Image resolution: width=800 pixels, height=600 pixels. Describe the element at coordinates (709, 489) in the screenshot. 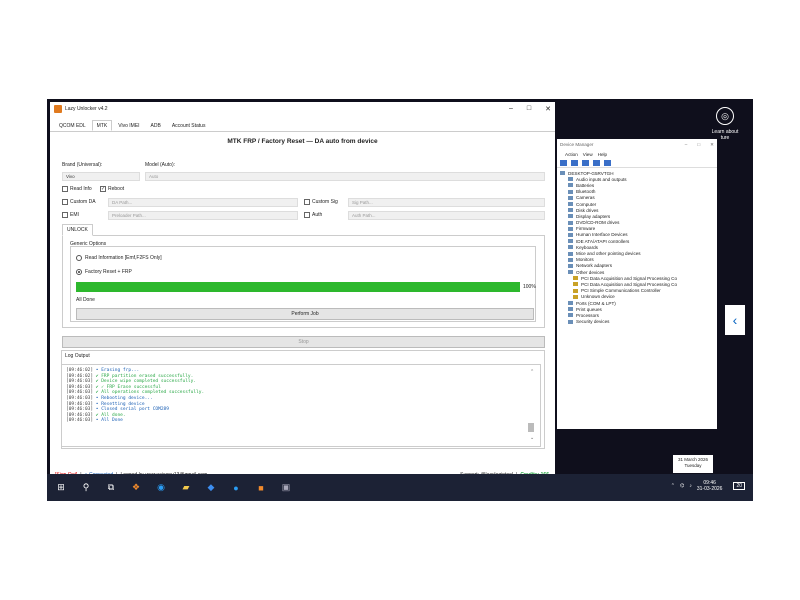

I see `clock-date: 31-03-2026` at that location.